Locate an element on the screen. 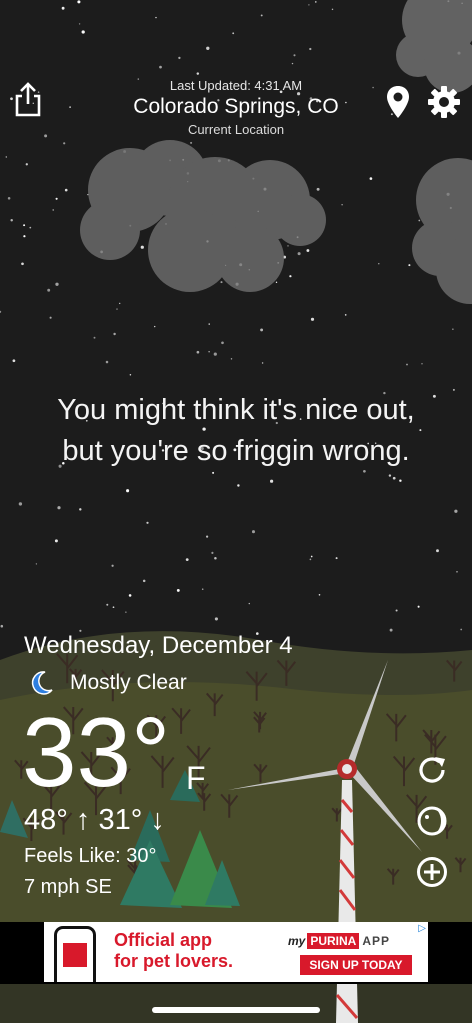 The width and height of the screenshot is (472, 1023). ad-choices-icon: ▷ is located at coordinates (422, 928).